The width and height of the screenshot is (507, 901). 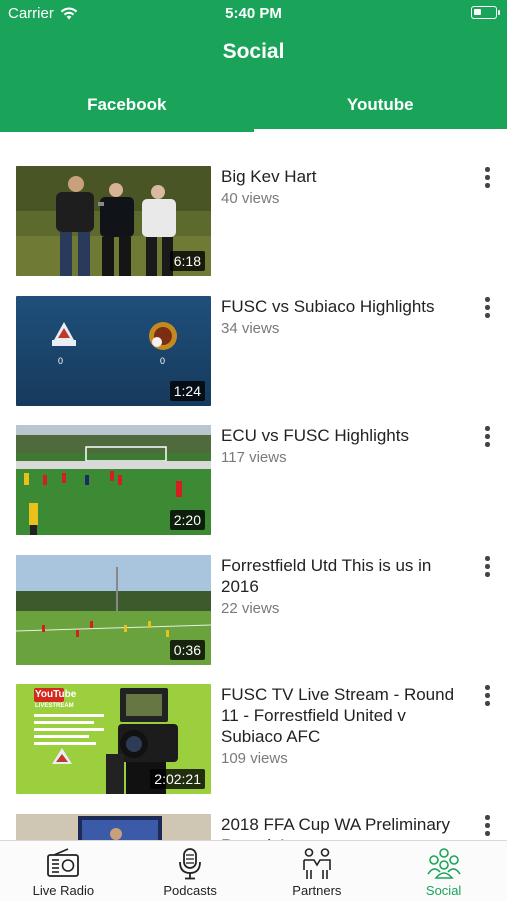 I want to click on video-thumbnail: 0 0 1:24, so click(x=113, y=351).